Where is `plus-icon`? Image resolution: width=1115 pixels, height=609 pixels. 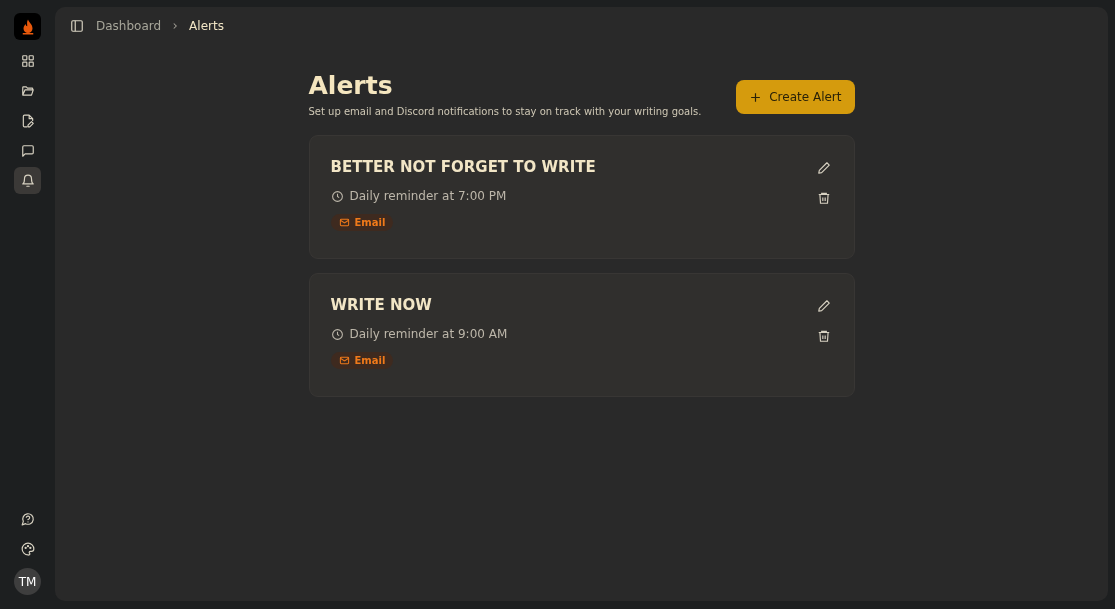
plus-icon is located at coordinates (756, 97).